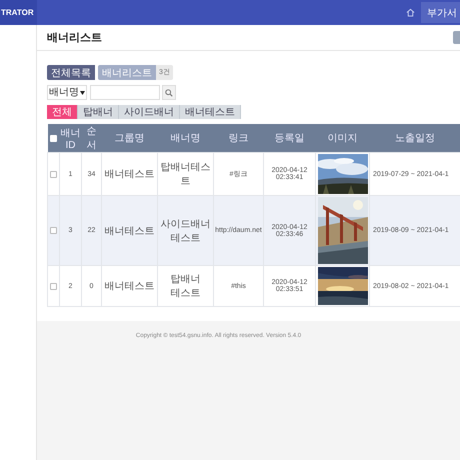 The height and width of the screenshot is (460, 460). What do you see at coordinates (186, 138) in the screenshot?
I see `column-header: 배너명` at bounding box center [186, 138].